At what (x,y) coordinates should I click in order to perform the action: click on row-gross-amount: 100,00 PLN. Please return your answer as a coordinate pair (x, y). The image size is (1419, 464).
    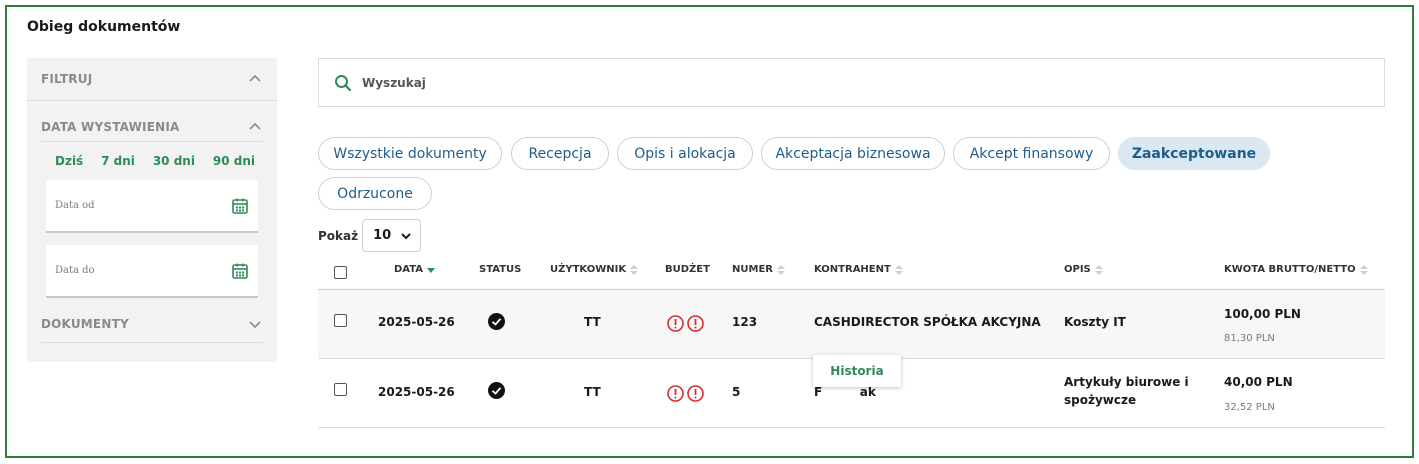
    Looking at the image, I should click on (1262, 314).